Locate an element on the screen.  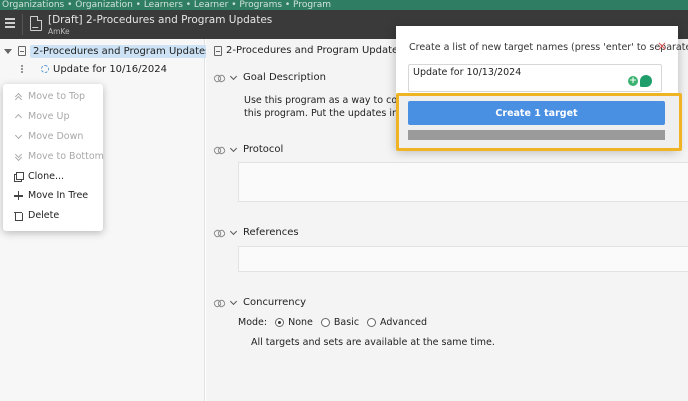
header-divider is located at coordinates (22, 24).